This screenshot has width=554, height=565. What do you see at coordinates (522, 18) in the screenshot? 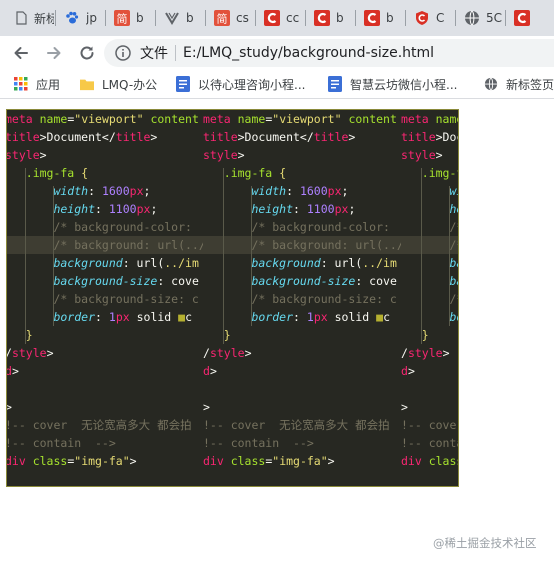
I see `c-logo-icon` at bounding box center [522, 18].